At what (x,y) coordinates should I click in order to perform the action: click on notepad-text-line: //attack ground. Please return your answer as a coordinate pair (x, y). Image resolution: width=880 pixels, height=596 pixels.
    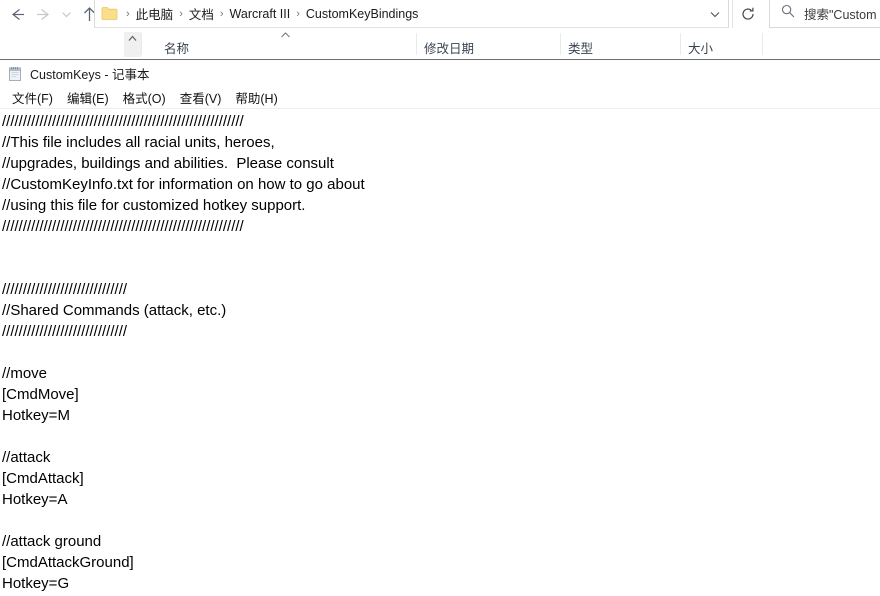
    Looking at the image, I should click on (52, 541).